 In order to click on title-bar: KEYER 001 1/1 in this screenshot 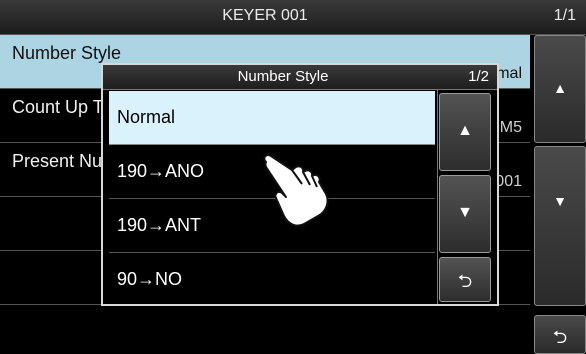, I will do `click(293, 17)`.